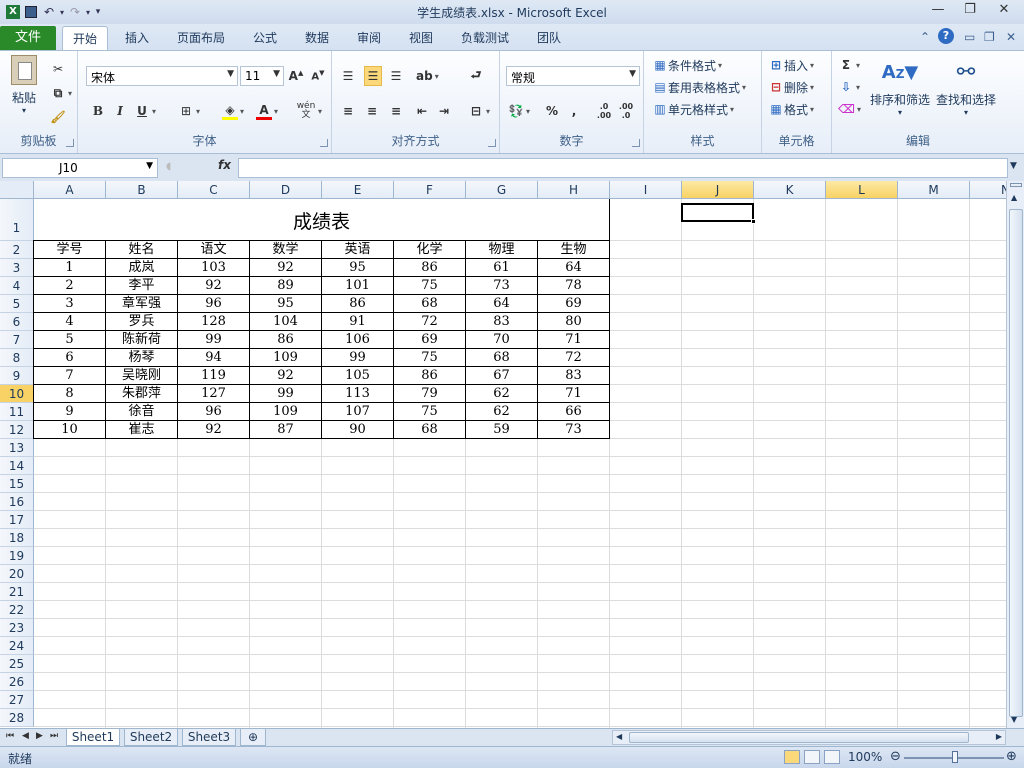 This screenshot has width=1024, height=768. I want to click on column-header-b: B, so click(142, 190).